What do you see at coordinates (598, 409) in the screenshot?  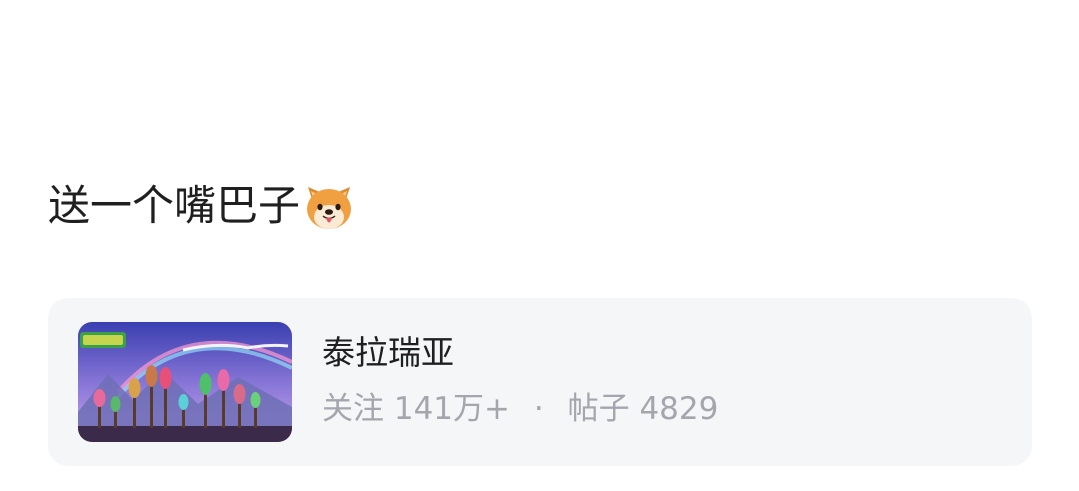 I see `posts-label: 帖子` at bounding box center [598, 409].